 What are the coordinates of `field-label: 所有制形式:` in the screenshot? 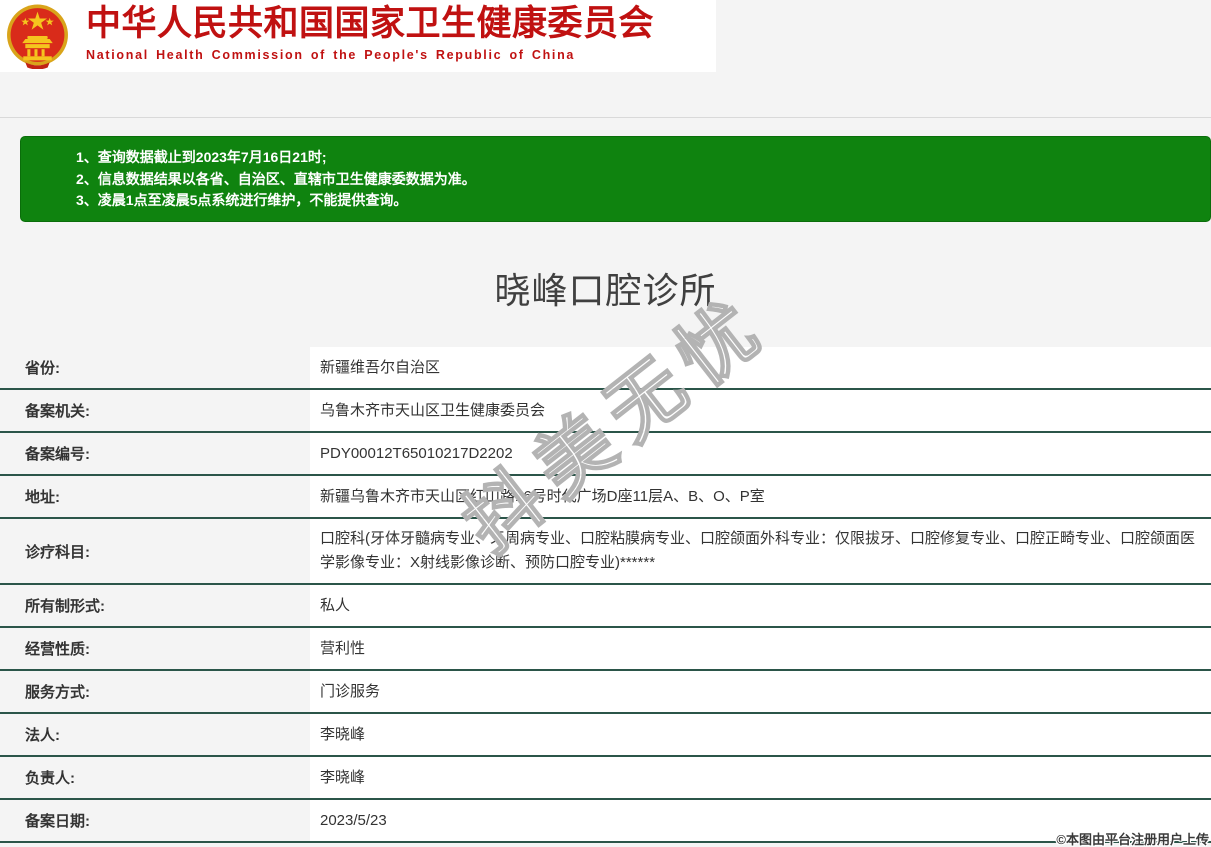 It's located at (65, 606).